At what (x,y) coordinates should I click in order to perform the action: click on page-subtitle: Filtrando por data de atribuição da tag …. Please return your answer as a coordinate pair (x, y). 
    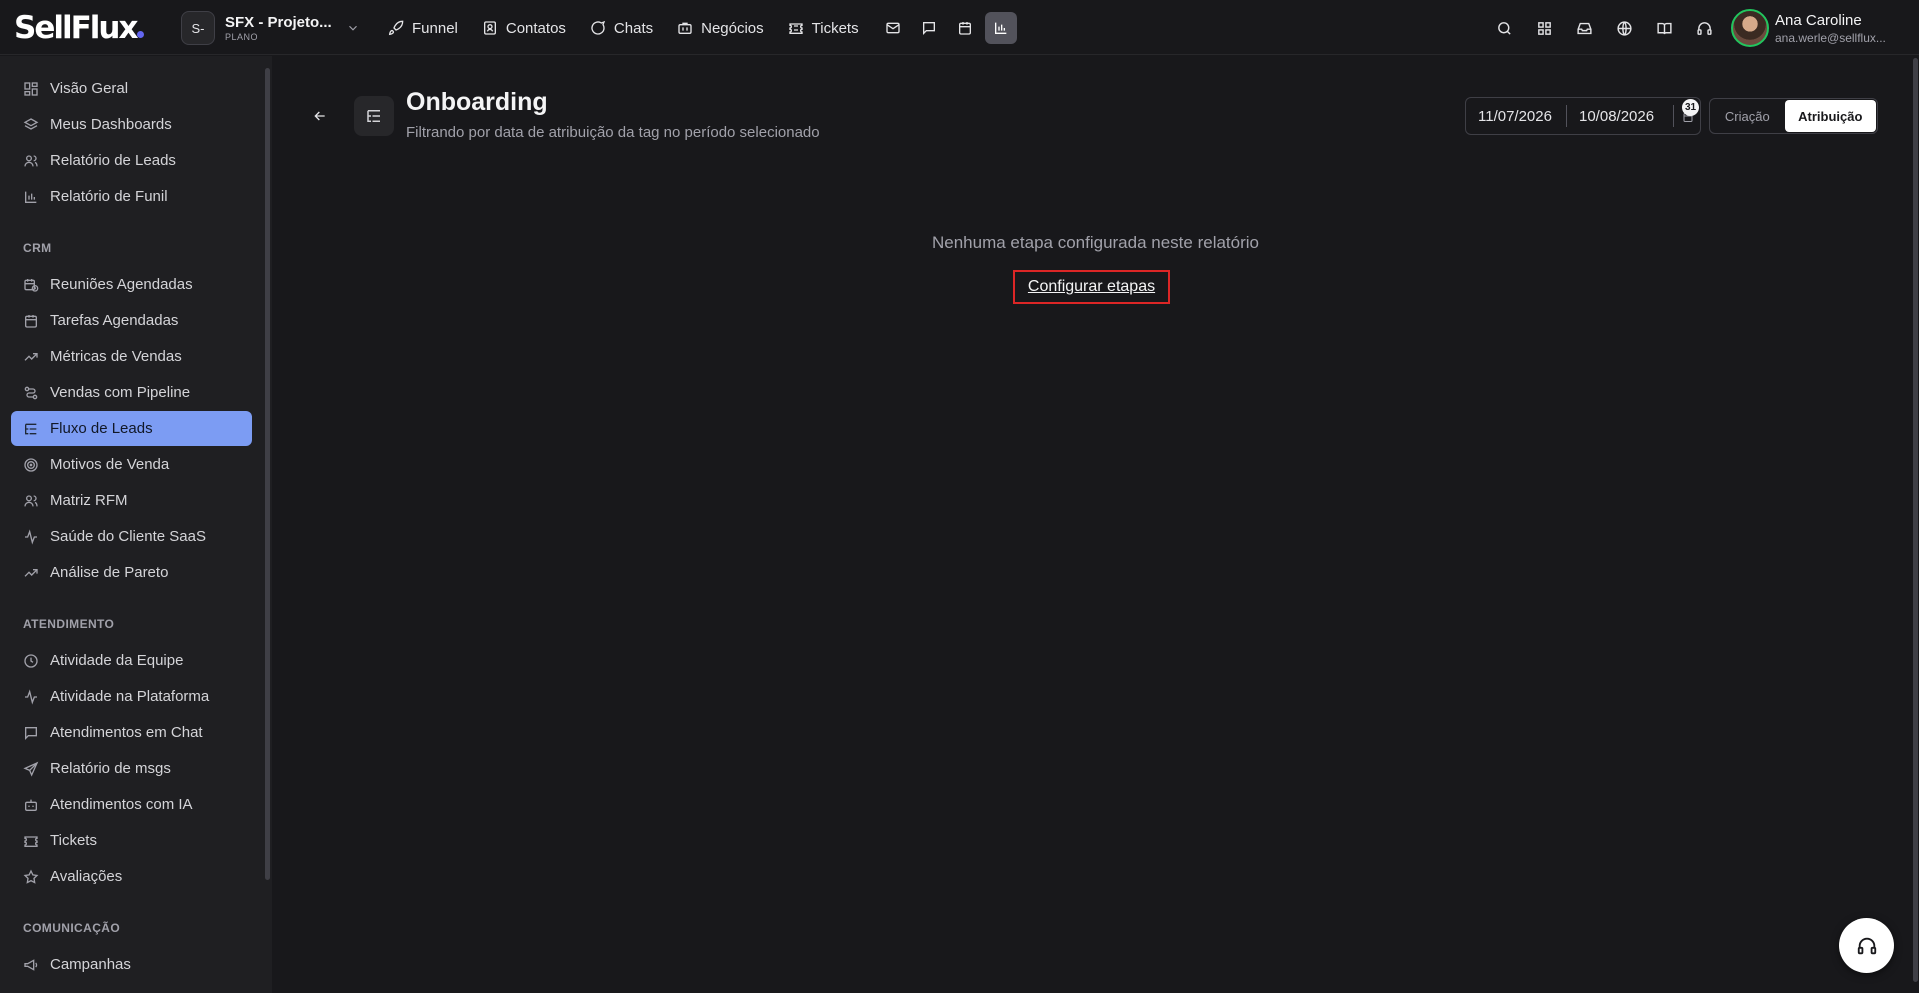
    Looking at the image, I should click on (613, 132).